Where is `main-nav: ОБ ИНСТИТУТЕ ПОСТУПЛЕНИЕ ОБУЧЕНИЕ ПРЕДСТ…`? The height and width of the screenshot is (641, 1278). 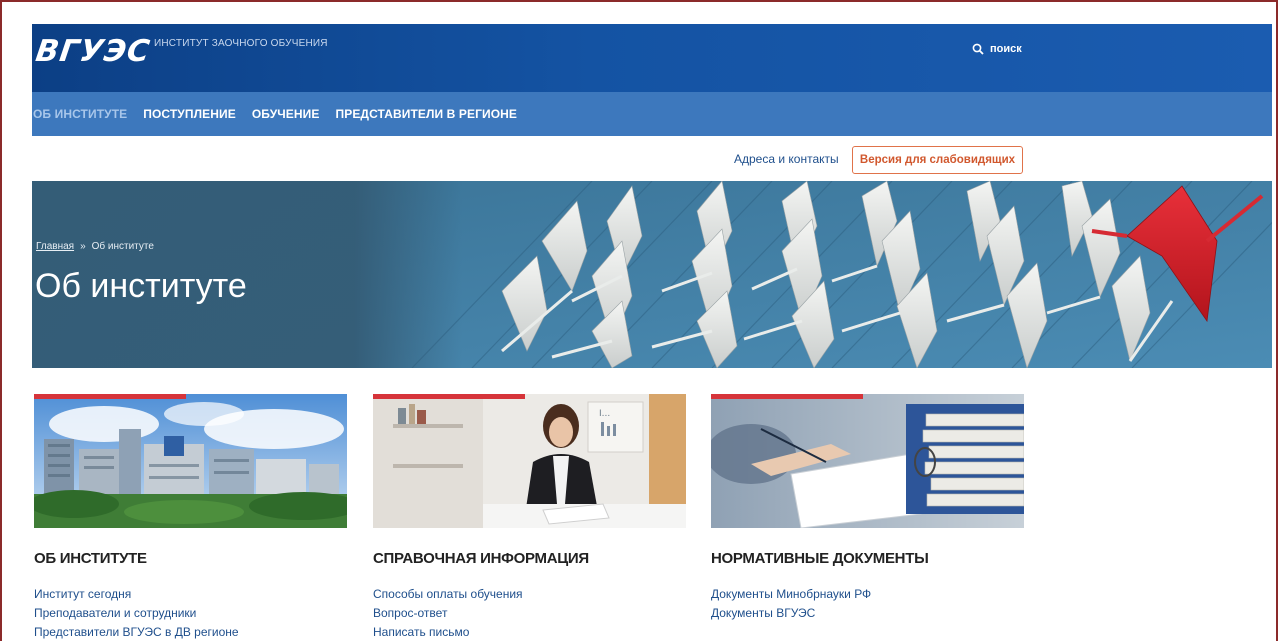 main-nav: ОБ ИНСТИТУТЕ ПОСТУПЛЕНИЕ ОБУЧЕНИЕ ПРЕДСТ… is located at coordinates (652, 114).